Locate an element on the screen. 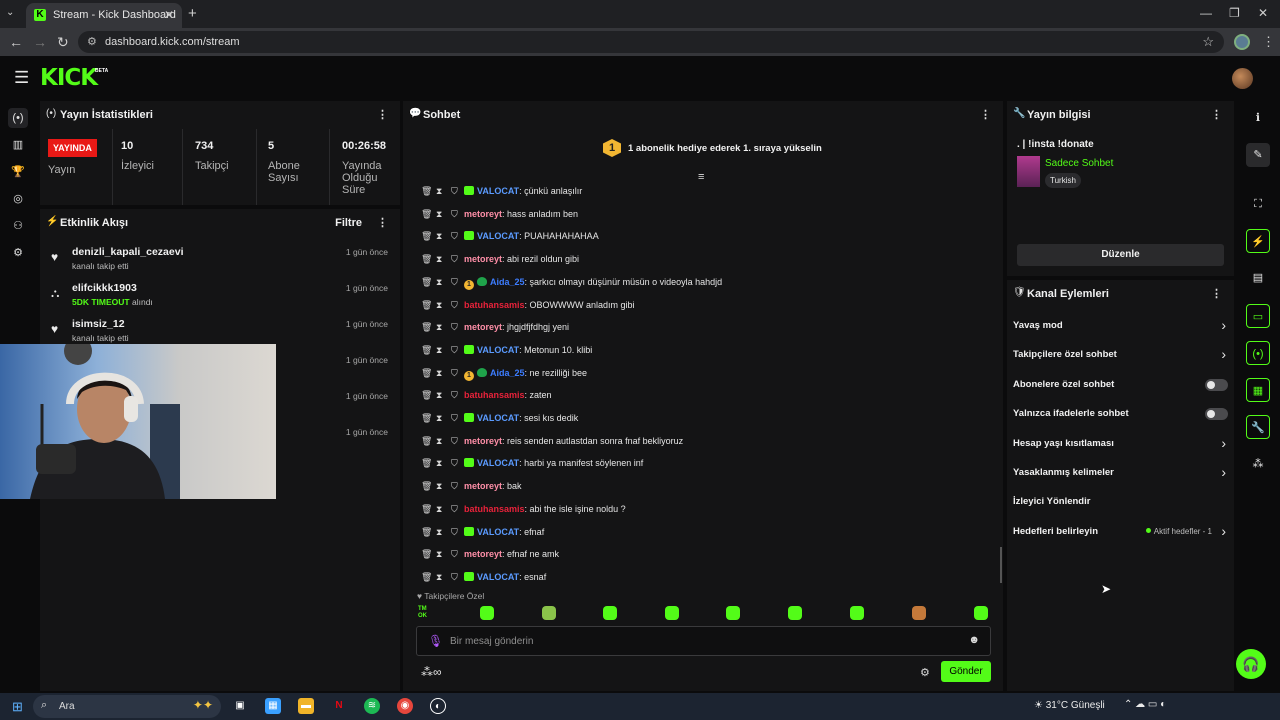 Image resolution: width=1280 pixels, height=720 pixels. minimize-icon: — is located at coordinates (1206, 13).